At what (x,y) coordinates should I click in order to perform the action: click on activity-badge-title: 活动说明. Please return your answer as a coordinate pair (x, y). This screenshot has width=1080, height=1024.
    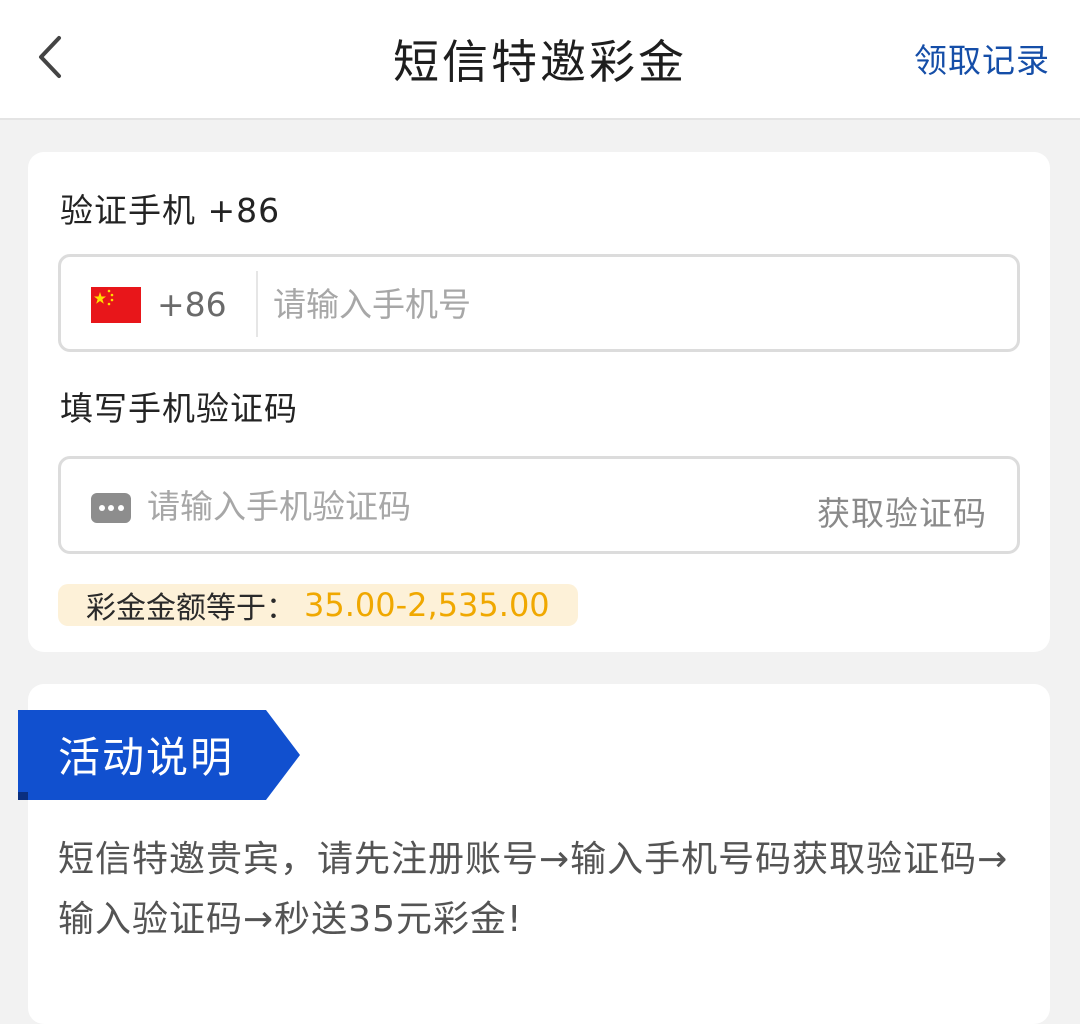
    Looking at the image, I should click on (146, 757).